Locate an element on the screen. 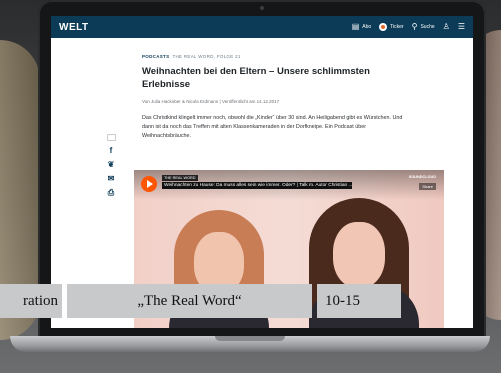 The width and height of the screenshot is (501, 373). search-link: ⚲ Suche is located at coordinates (423, 27).